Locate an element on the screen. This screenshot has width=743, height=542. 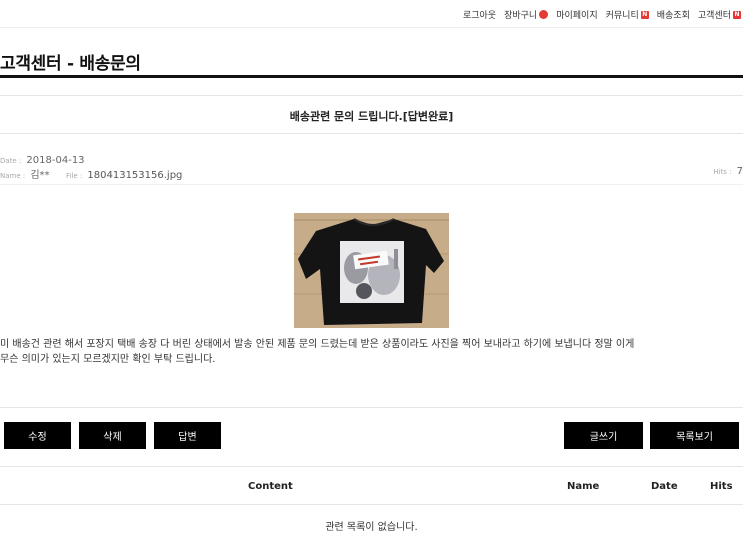
community-label: 커뮤니티 is located at coordinates (622, 16).